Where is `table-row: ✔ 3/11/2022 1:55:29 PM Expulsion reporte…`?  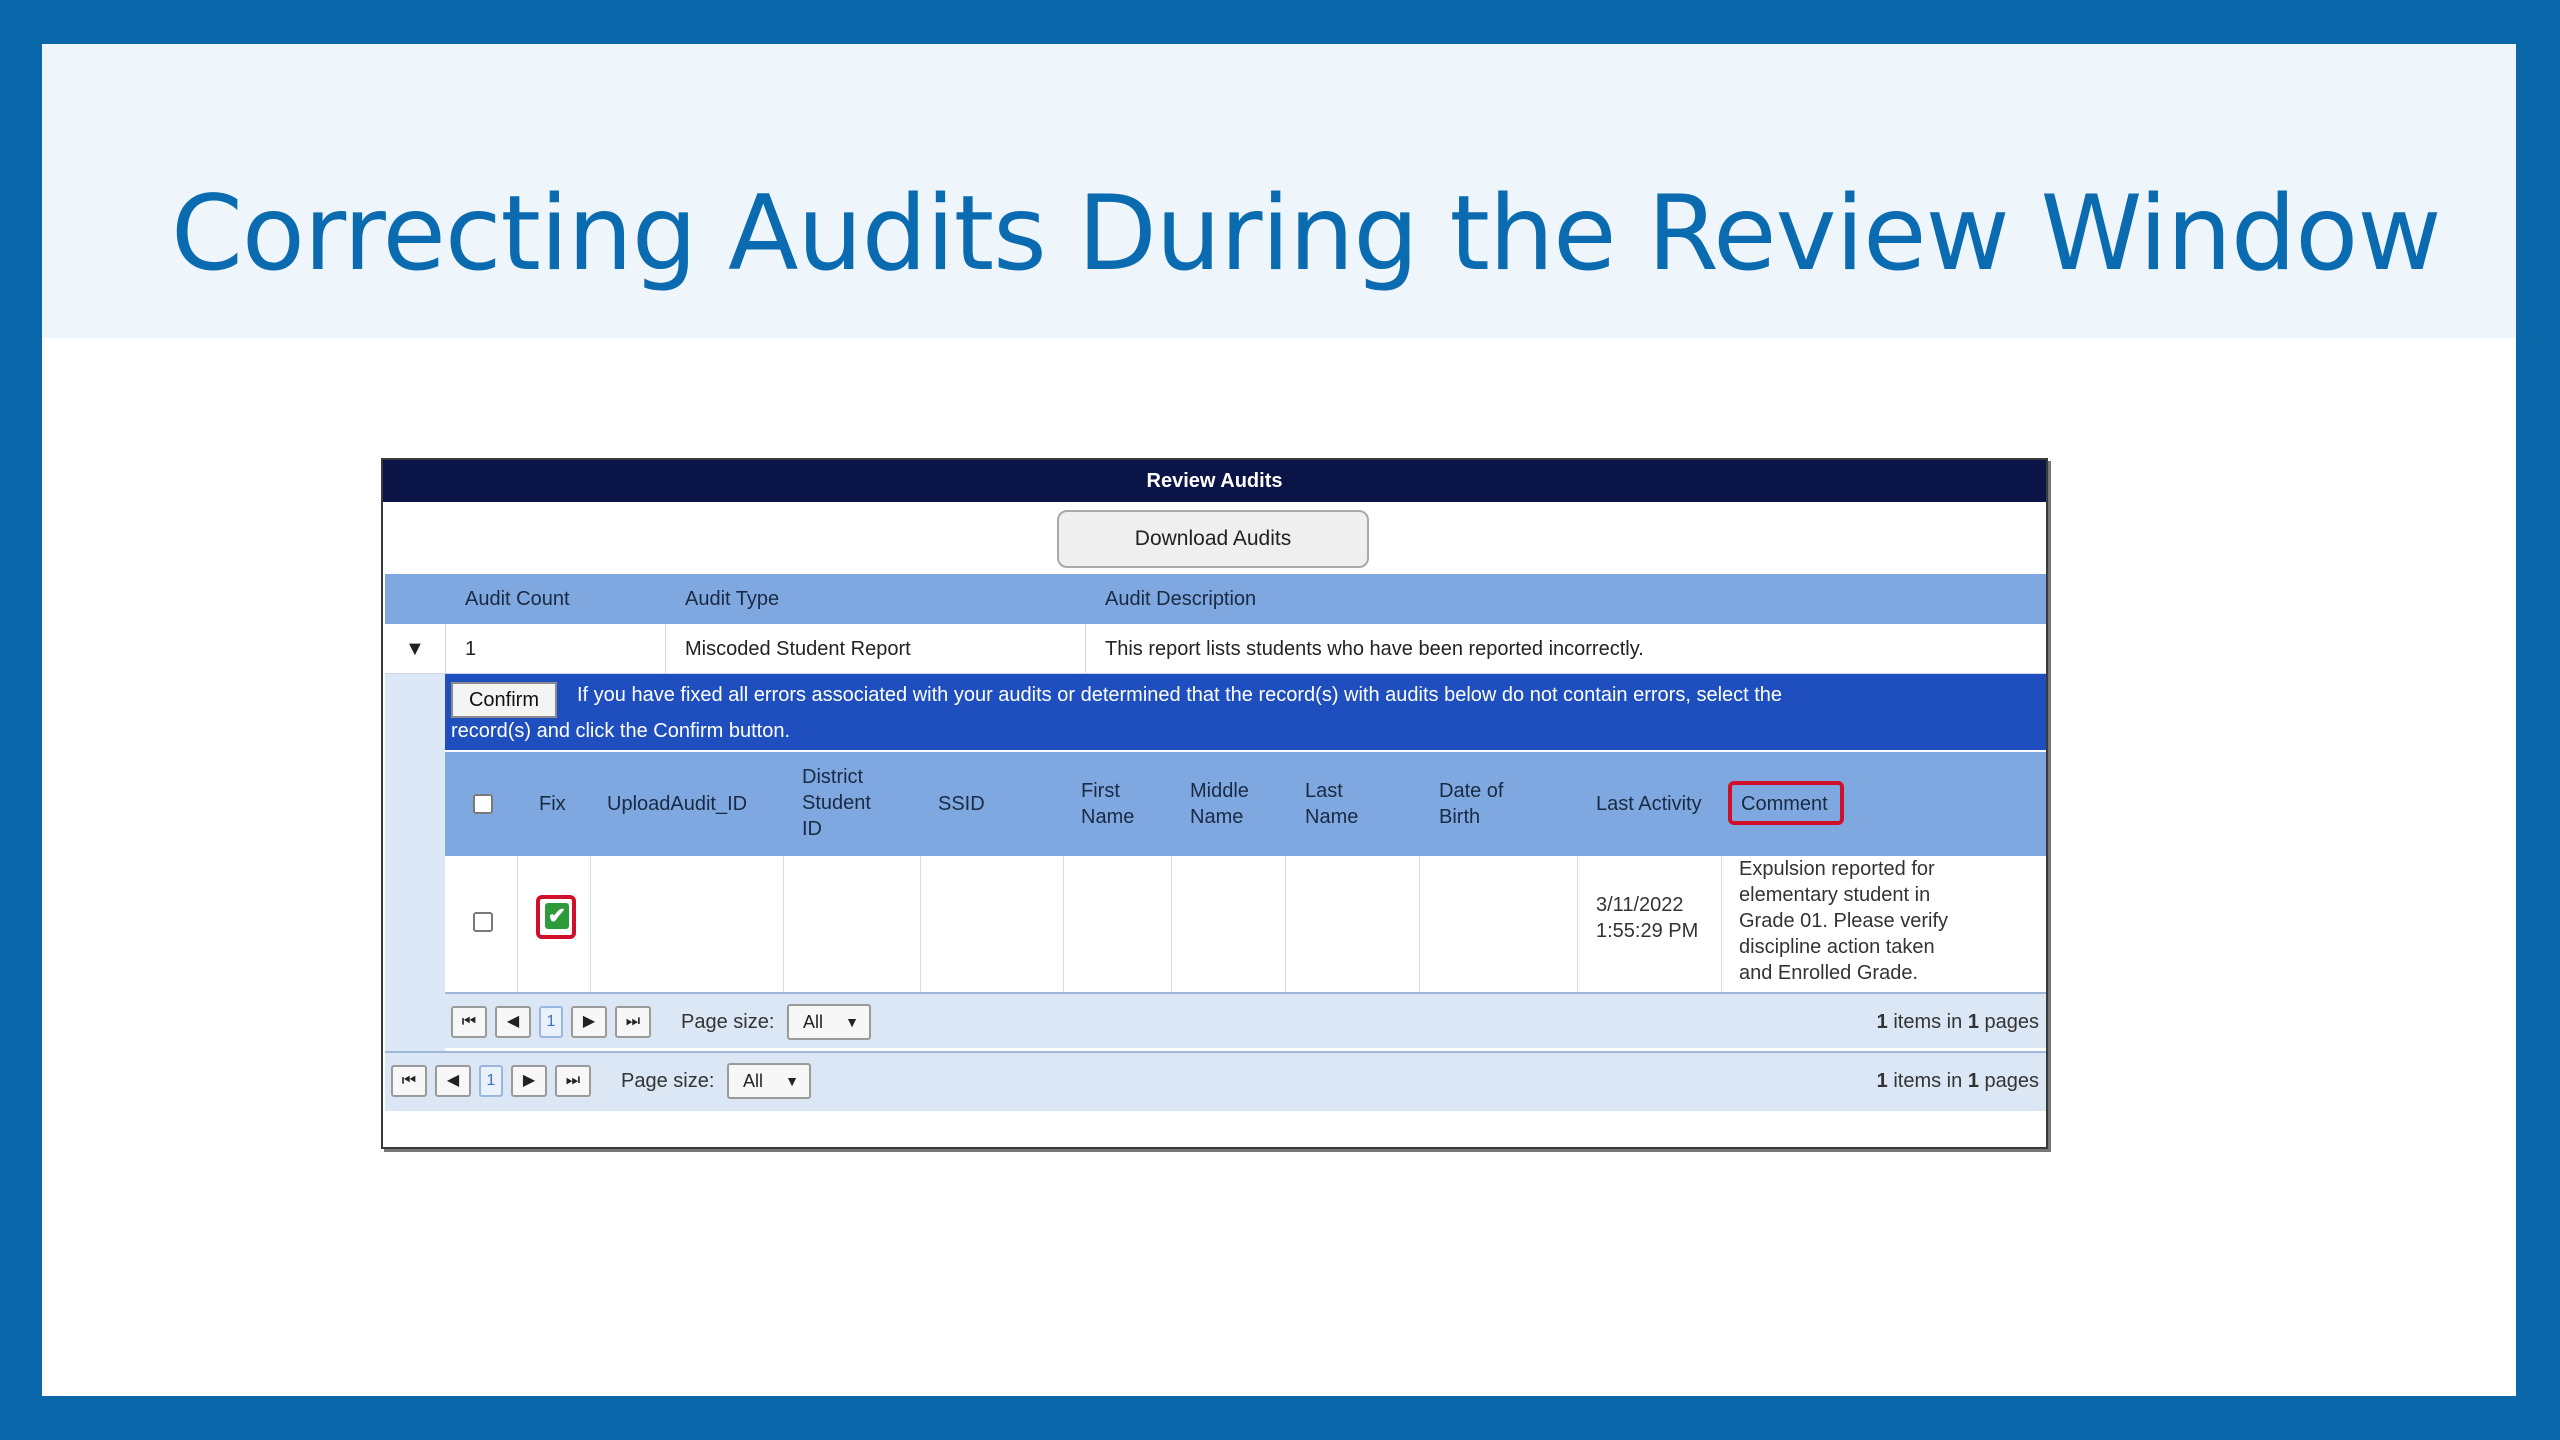 table-row: ✔ 3/11/2022 1:55:29 PM Expulsion reporte… is located at coordinates (1245, 924).